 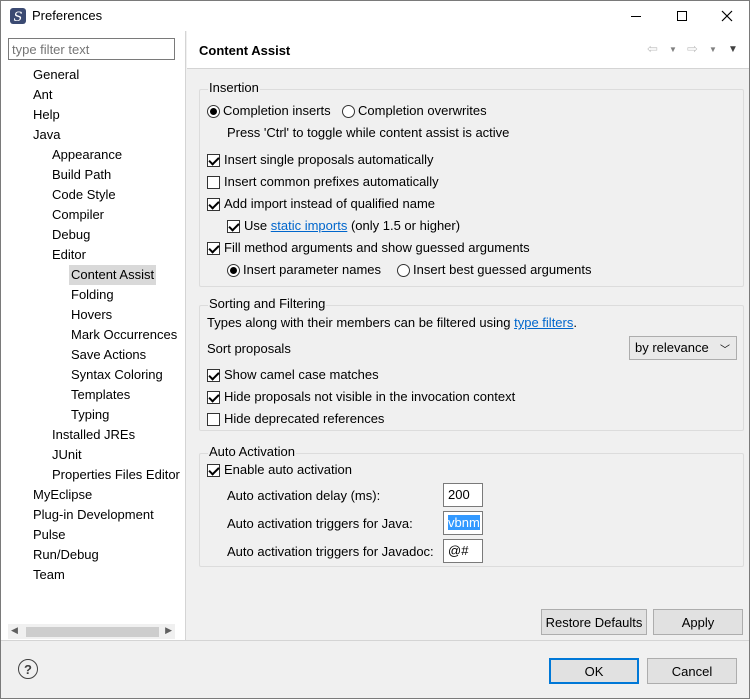 I want to click on back-arrow-icon: ⇦, so click(x=652, y=49).